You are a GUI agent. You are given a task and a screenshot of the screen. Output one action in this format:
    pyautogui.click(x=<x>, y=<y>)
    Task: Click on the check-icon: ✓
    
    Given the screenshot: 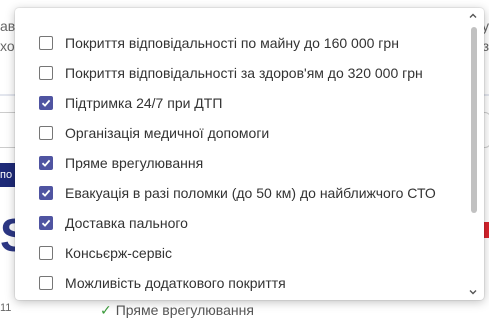 What is the action you would take?
    pyautogui.click(x=106, y=310)
    